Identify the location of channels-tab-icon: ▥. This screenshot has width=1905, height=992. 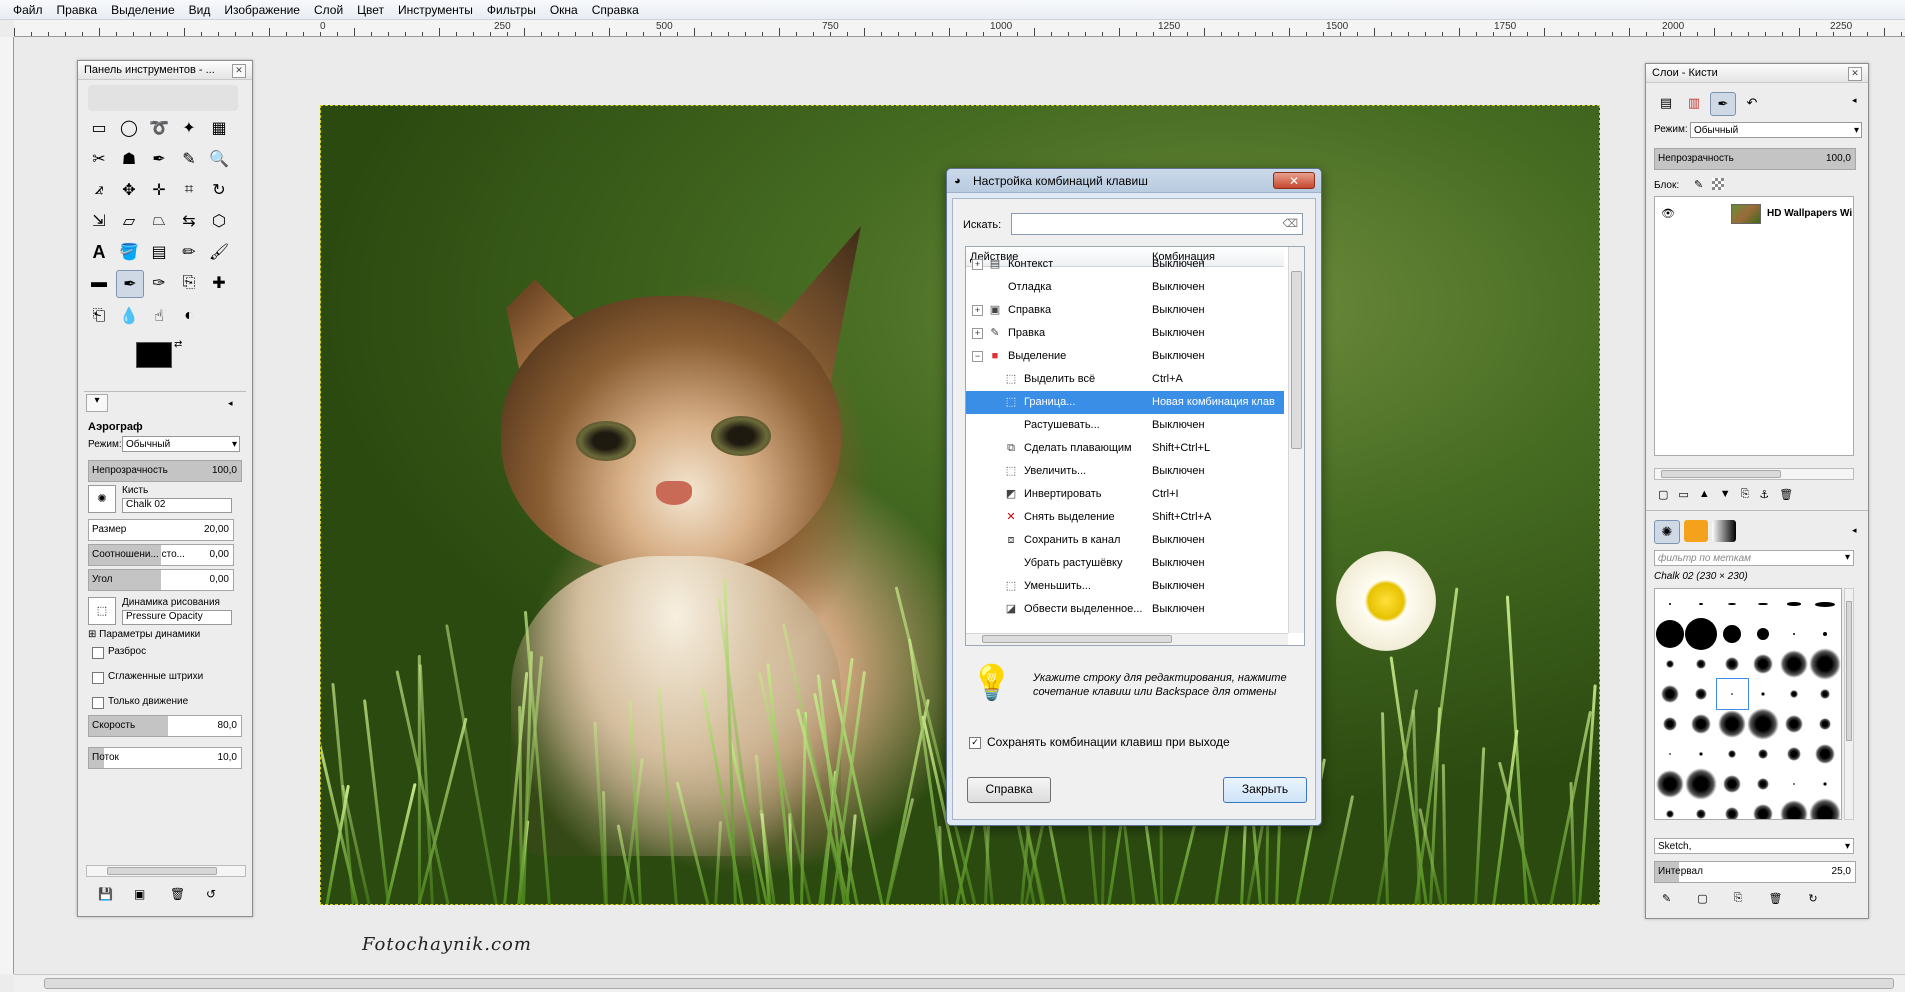
(1694, 103).